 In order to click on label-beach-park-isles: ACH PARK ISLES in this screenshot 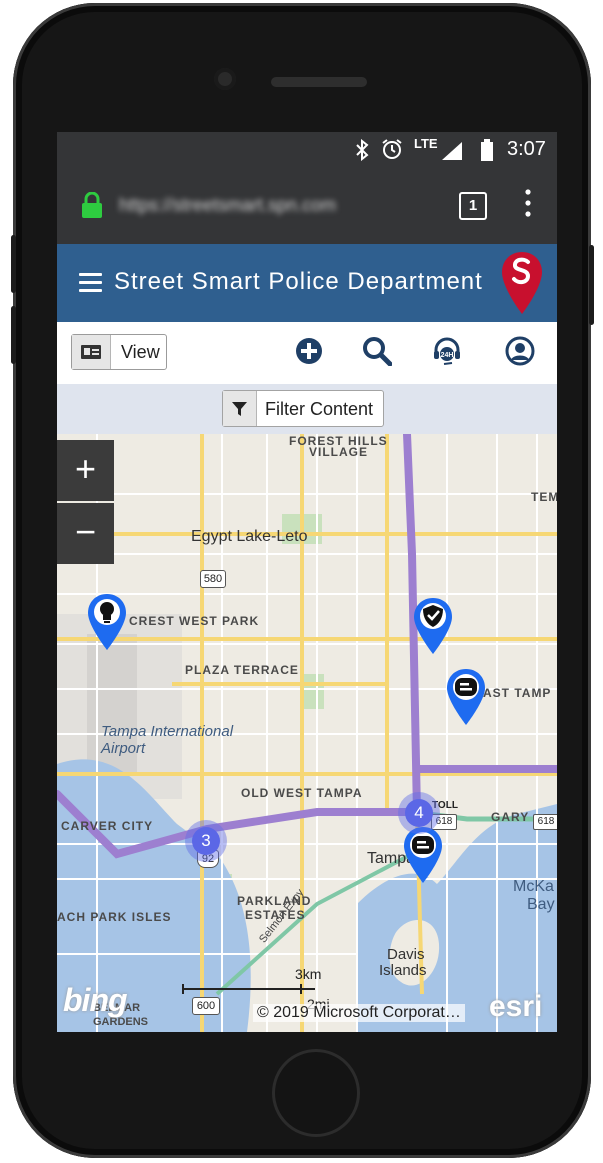, I will do `click(114, 917)`.